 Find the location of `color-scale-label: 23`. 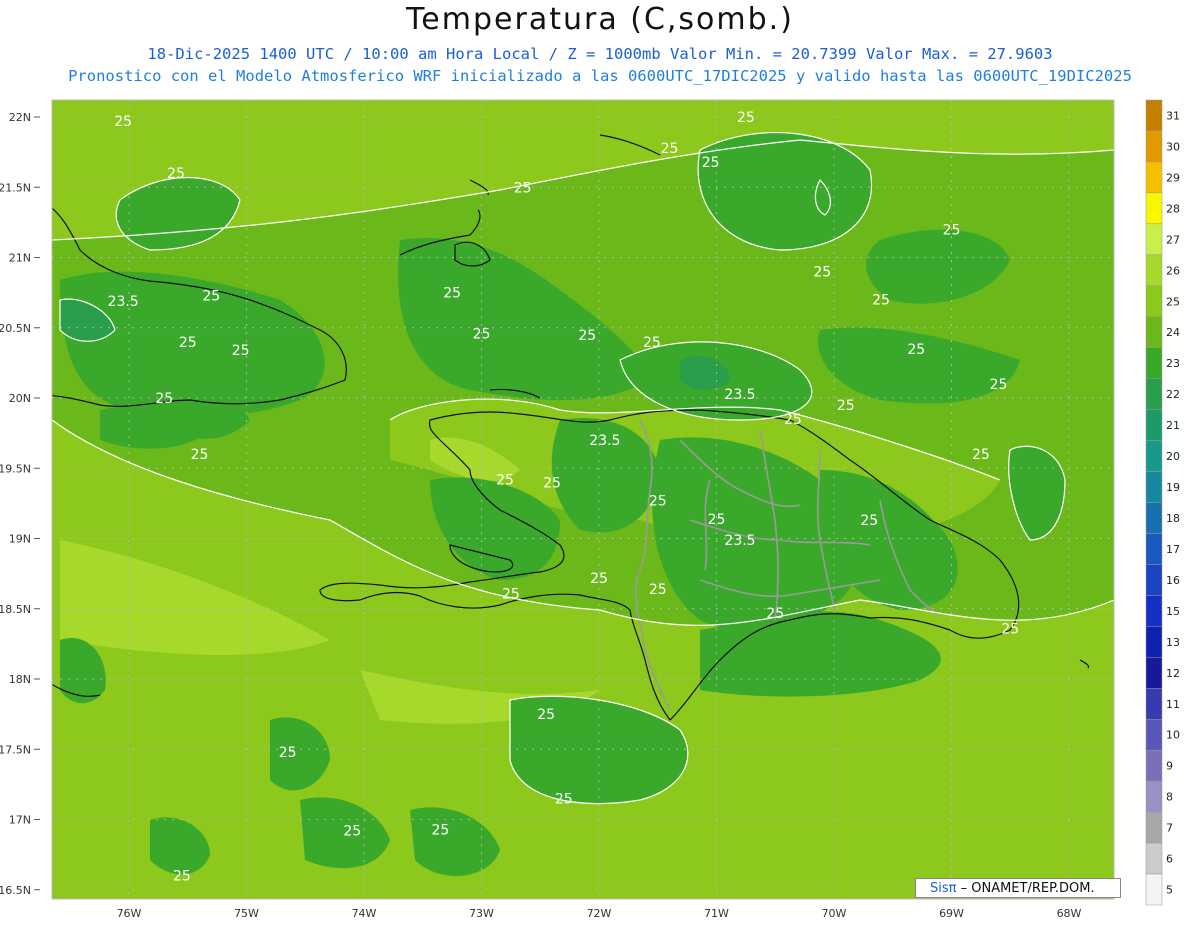

color-scale-label: 23 is located at coordinates (1173, 363).